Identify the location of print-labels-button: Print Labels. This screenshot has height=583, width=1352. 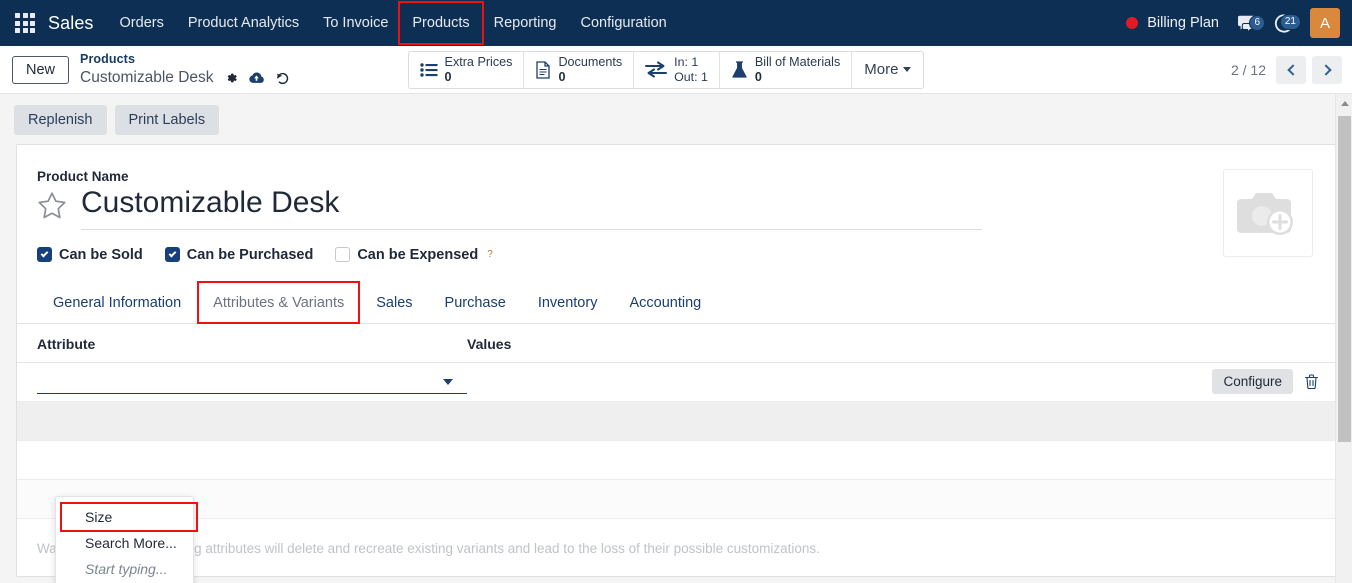
(167, 120).